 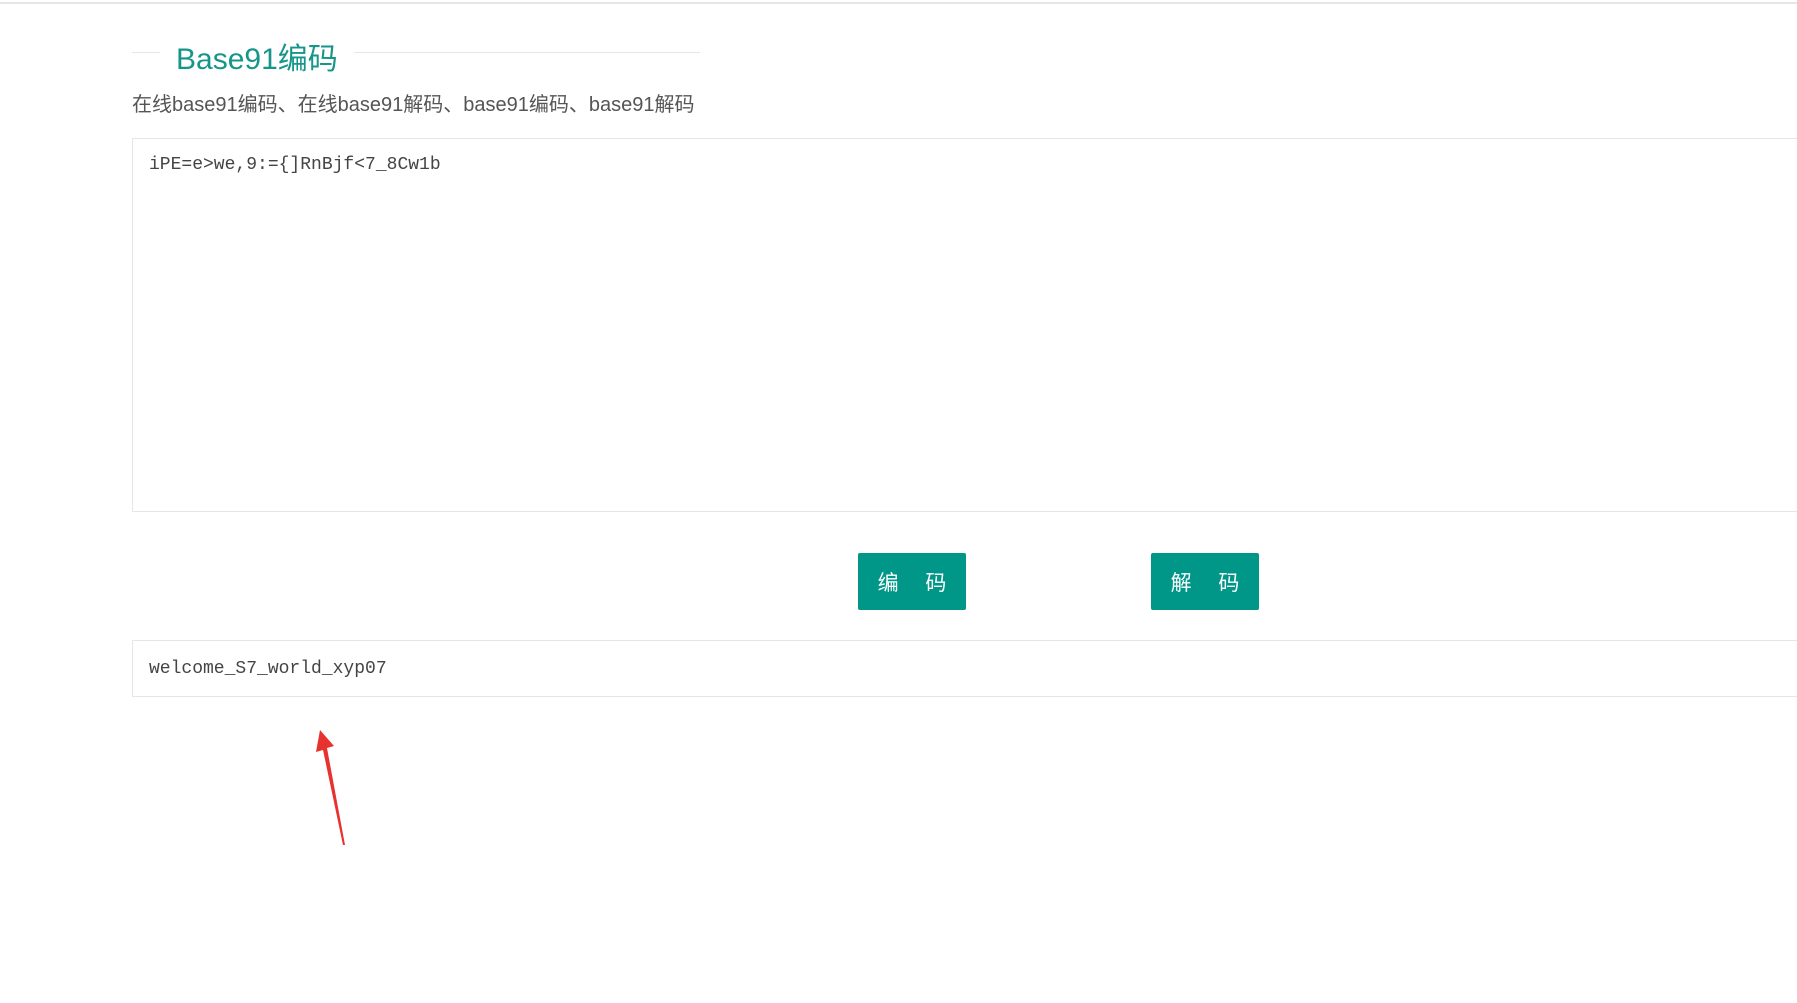 What do you see at coordinates (527, 52) in the screenshot?
I see `header-divider-right` at bounding box center [527, 52].